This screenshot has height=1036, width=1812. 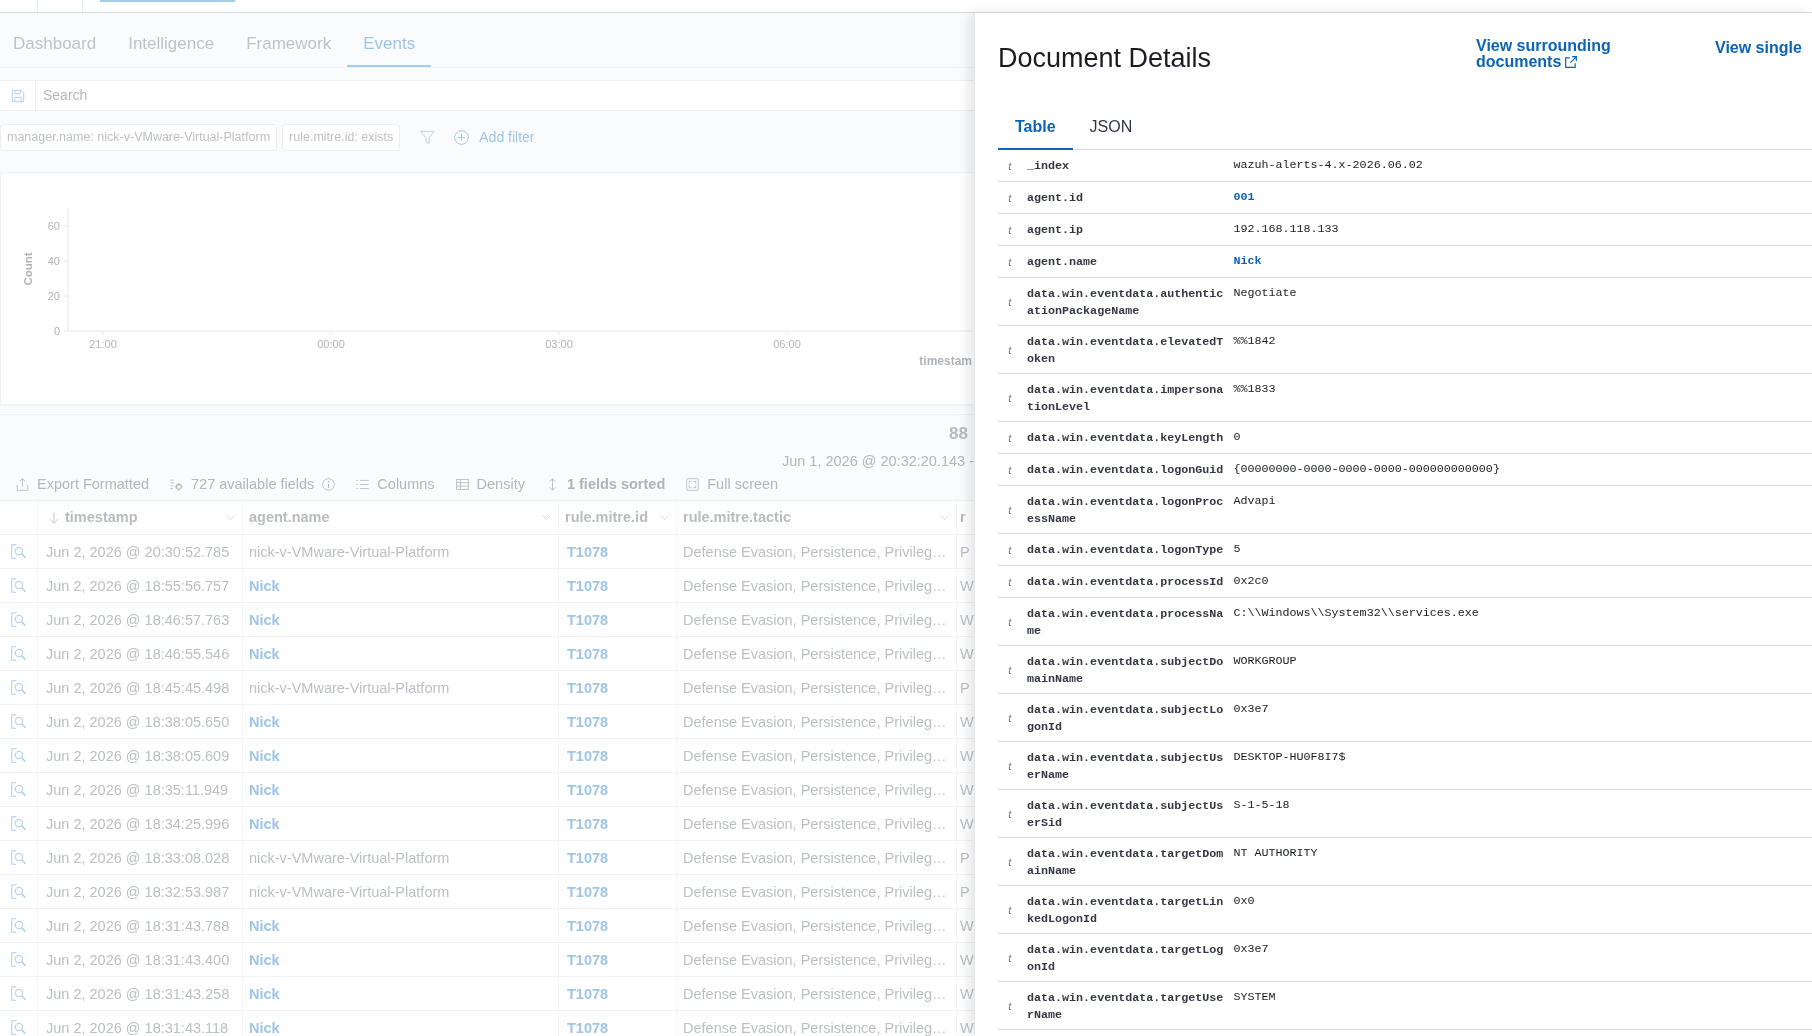 I want to click on x-tick-label: 06:00, so click(x=787, y=344).